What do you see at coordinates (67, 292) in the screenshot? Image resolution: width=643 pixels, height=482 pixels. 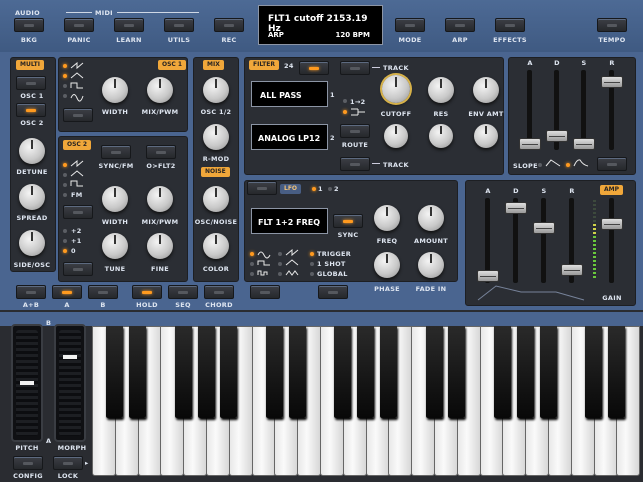 I see `layer-a-button` at bounding box center [67, 292].